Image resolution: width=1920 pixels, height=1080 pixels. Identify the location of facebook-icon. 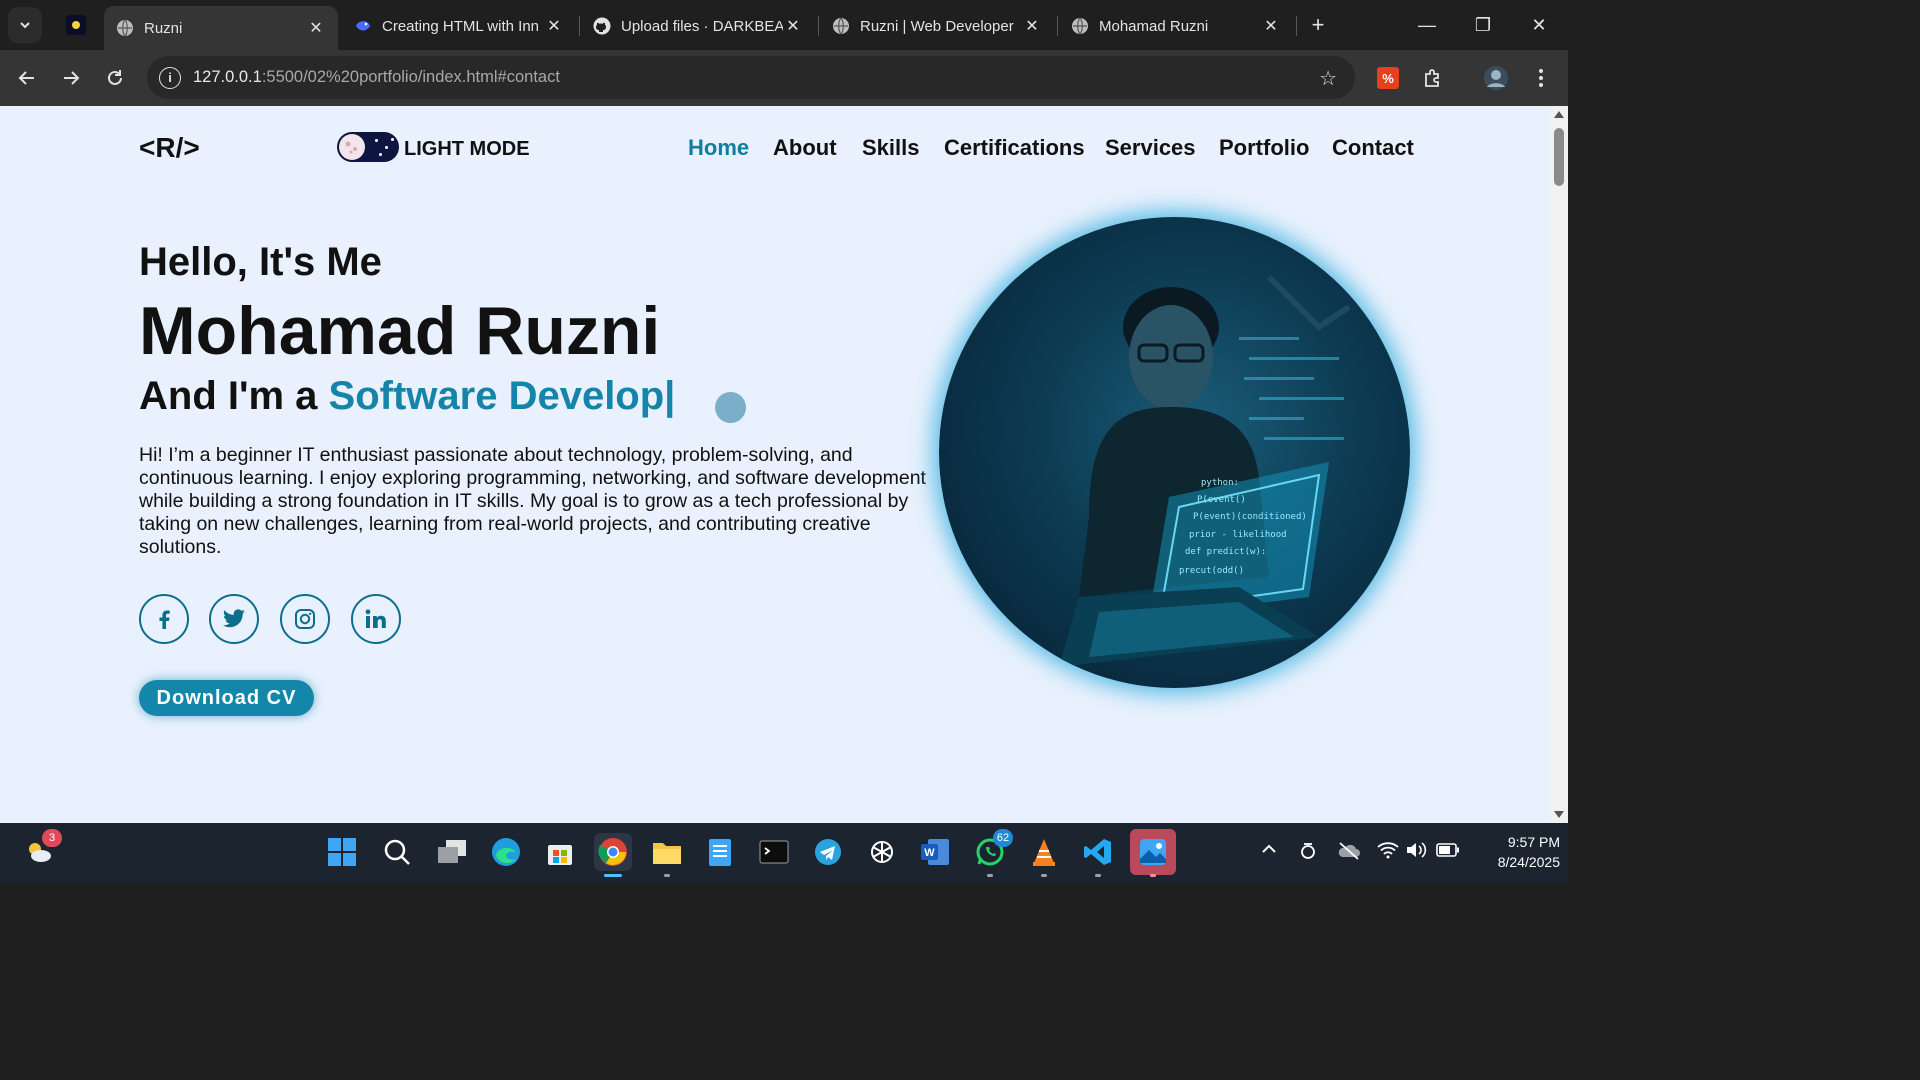
(164, 619).